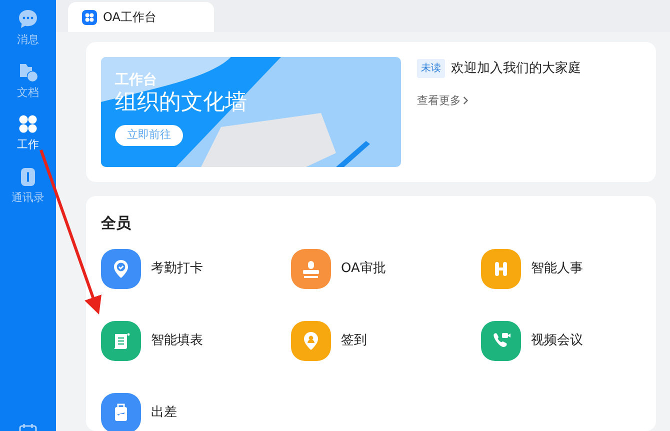  I want to click on notice-text: 欢迎加入我们的大家庭, so click(516, 68).